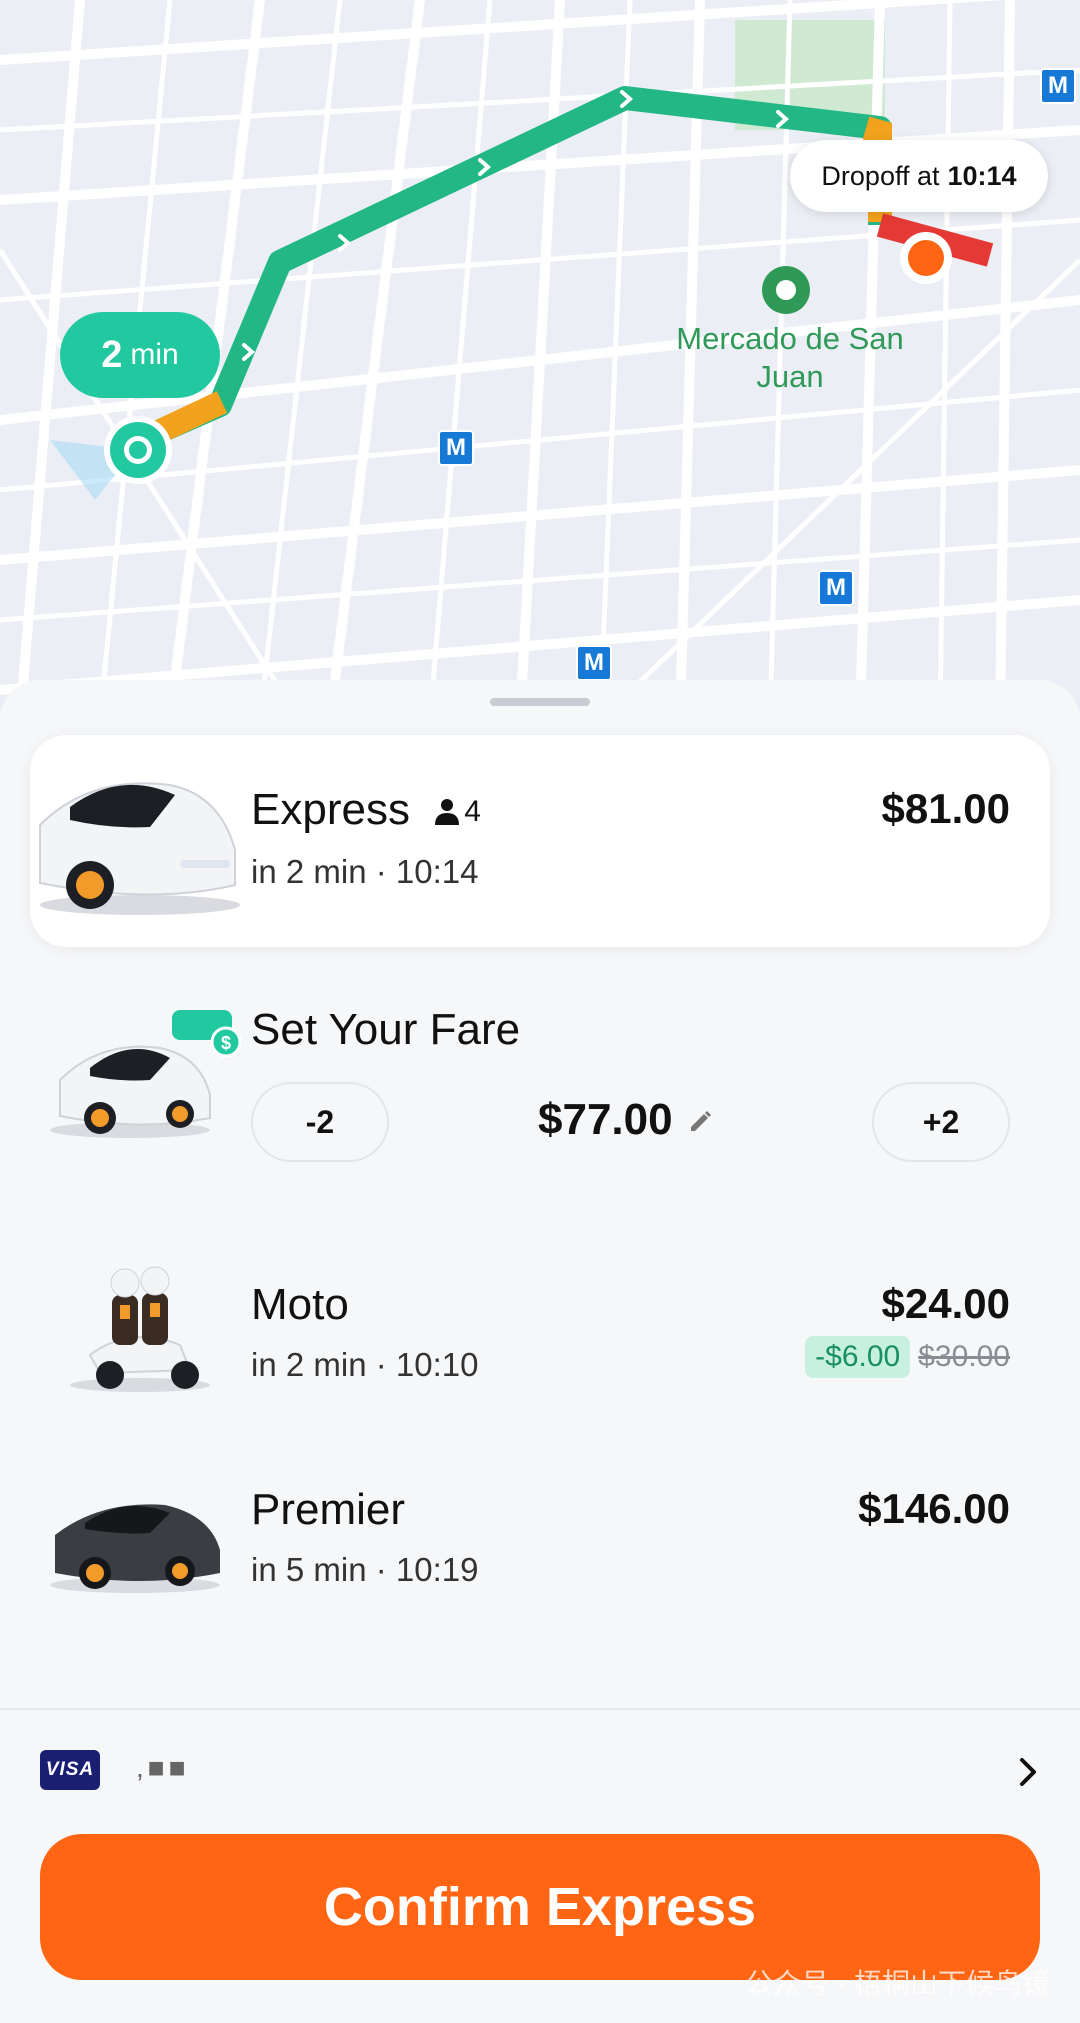  Describe the element at coordinates (982, 175) in the screenshot. I see `dropoff-time: 10:14` at that location.